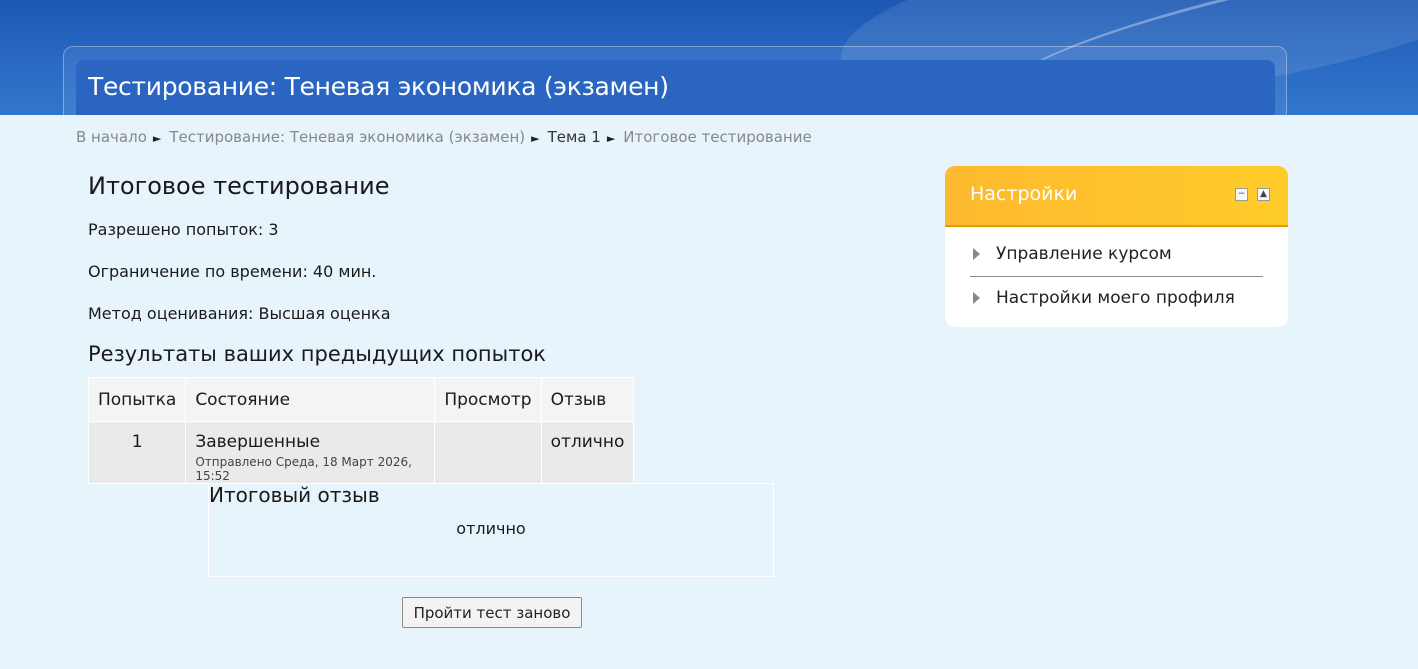 The width and height of the screenshot is (1418, 669). What do you see at coordinates (137, 452) in the screenshot?
I see `attempt-number: 1` at bounding box center [137, 452].